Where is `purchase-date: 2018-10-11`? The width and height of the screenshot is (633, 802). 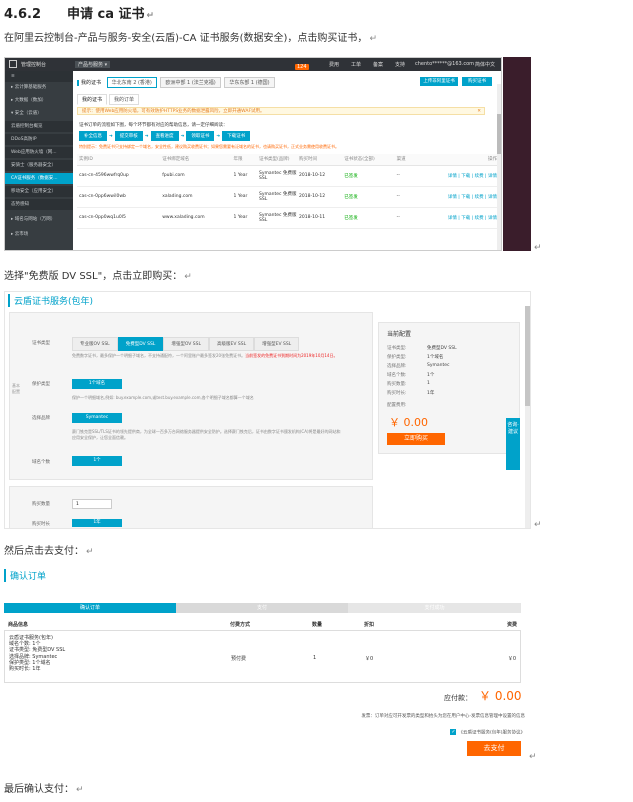 purchase-date: 2018-10-11 is located at coordinates (320, 218).